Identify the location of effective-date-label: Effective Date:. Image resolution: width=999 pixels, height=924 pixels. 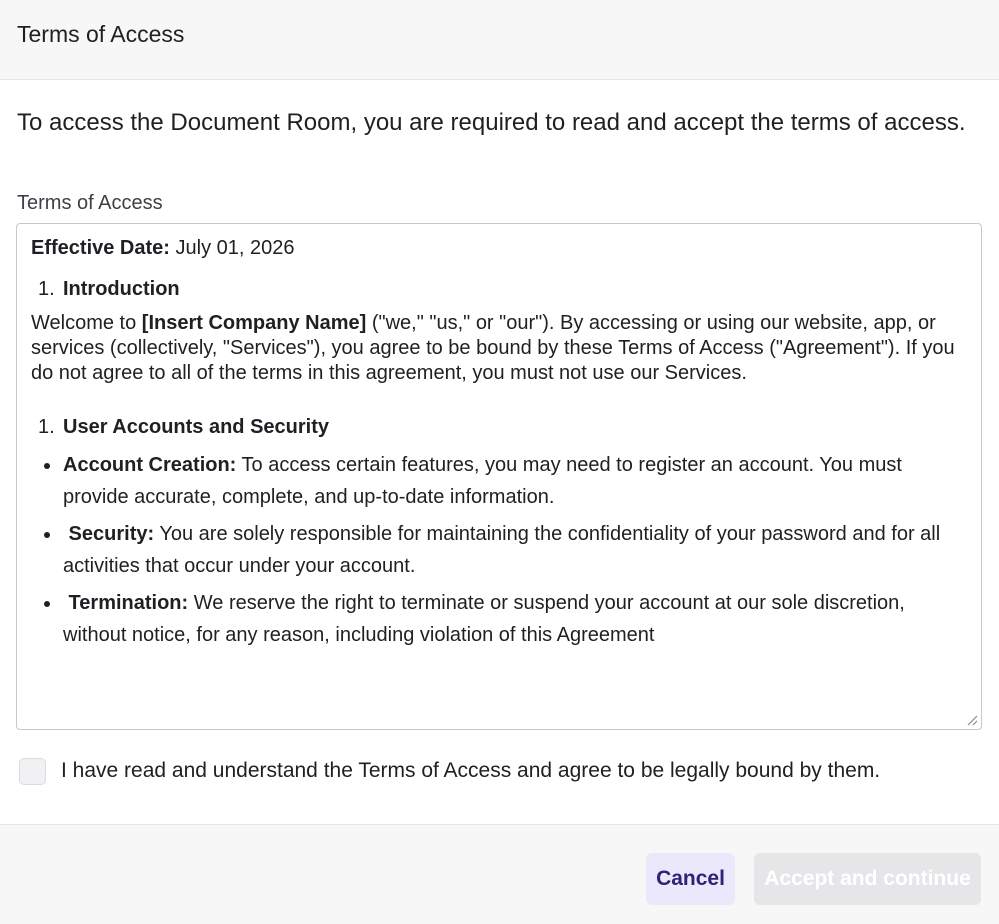
(100, 248).